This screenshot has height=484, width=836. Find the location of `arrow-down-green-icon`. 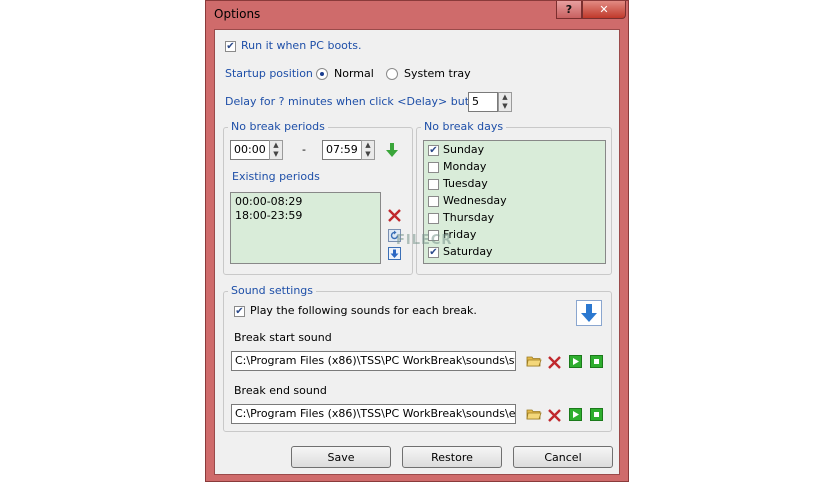

arrow-down-green-icon is located at coordinates (392, 150).